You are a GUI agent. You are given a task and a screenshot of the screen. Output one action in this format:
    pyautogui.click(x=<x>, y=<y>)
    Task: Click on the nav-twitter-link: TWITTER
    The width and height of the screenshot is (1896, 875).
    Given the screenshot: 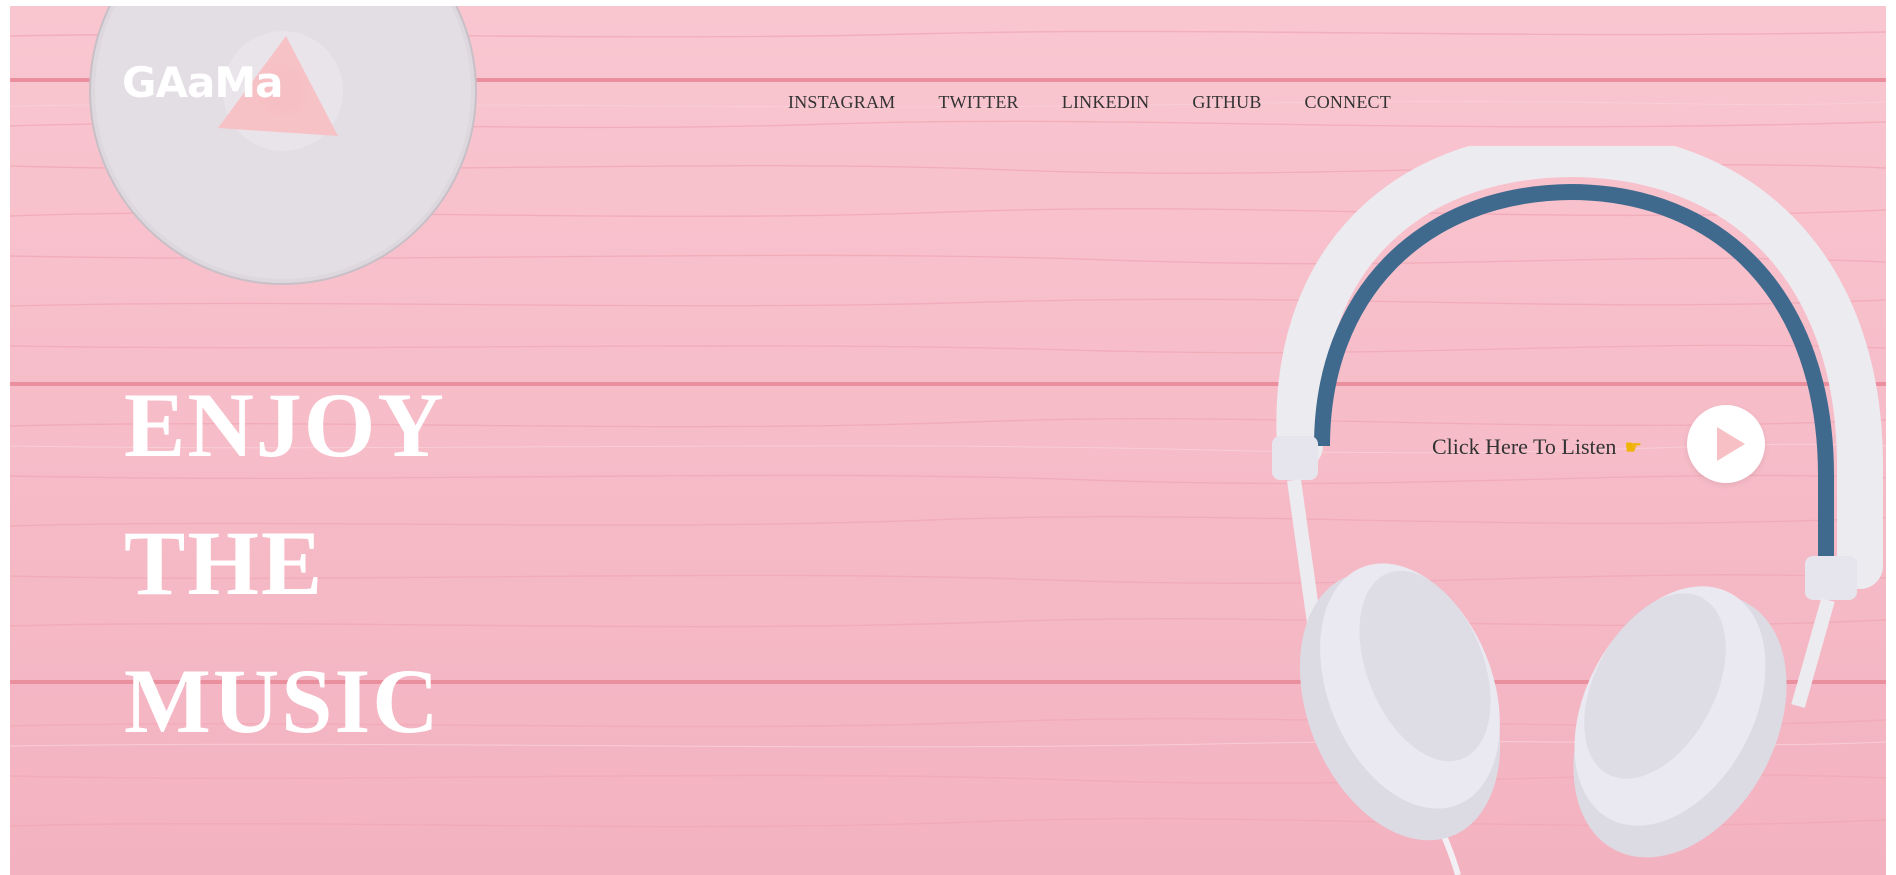 What is the action you would take?
    pyautogui.click(x=978, y=102)
    